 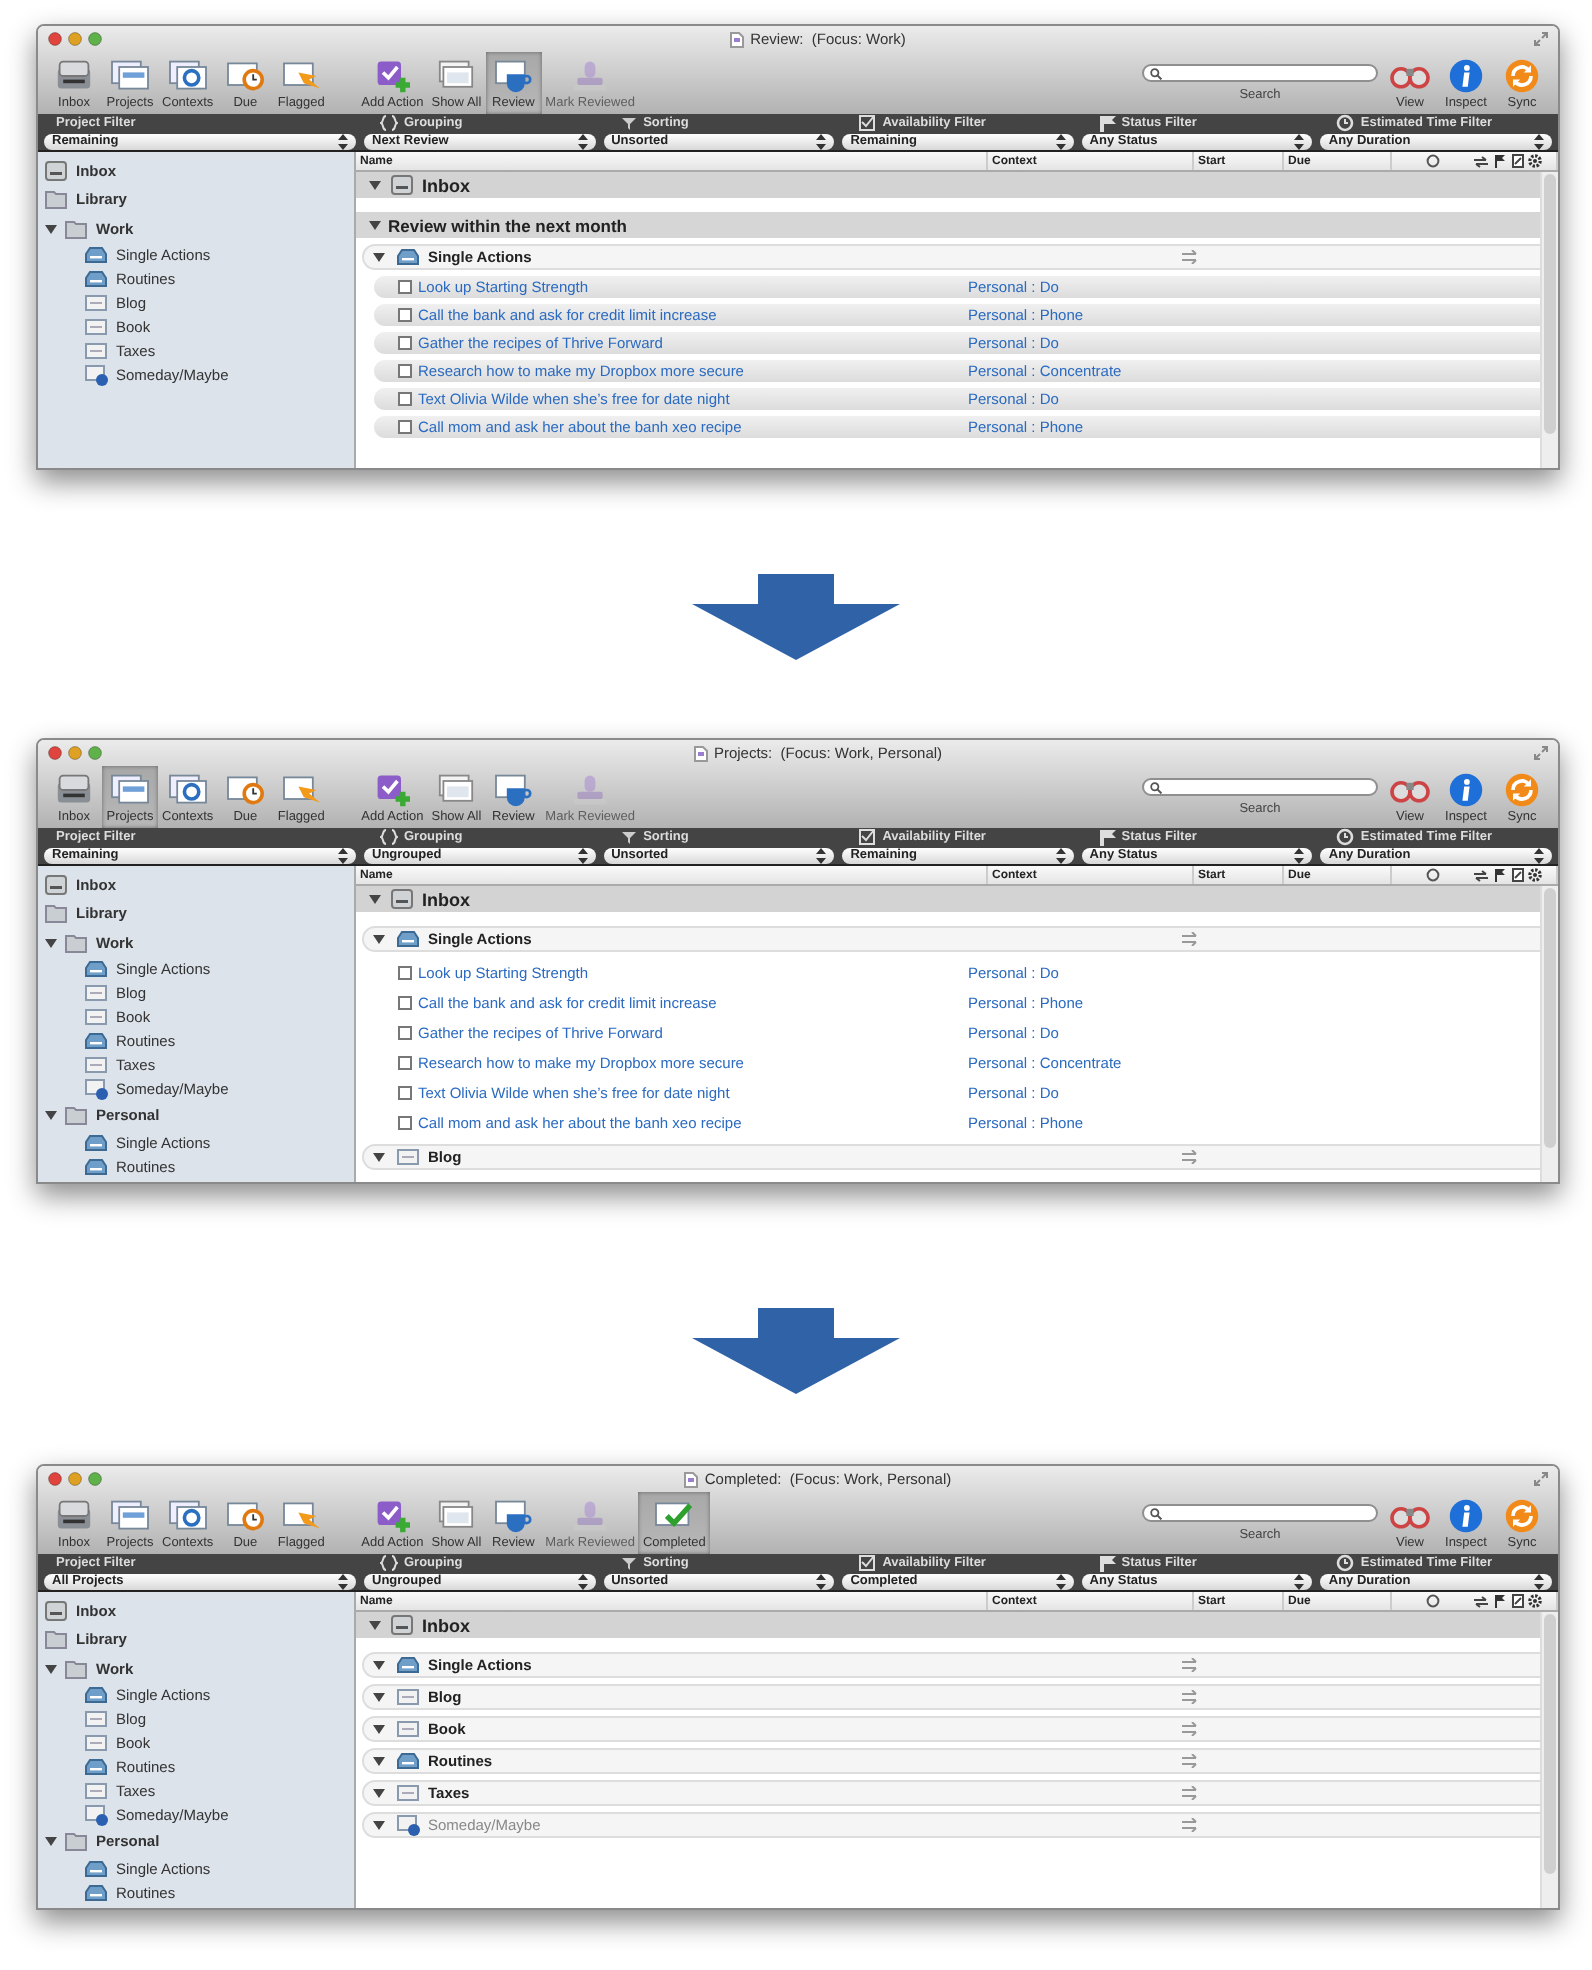 I want to click on search-icon, so click(x=1156, y=1513).